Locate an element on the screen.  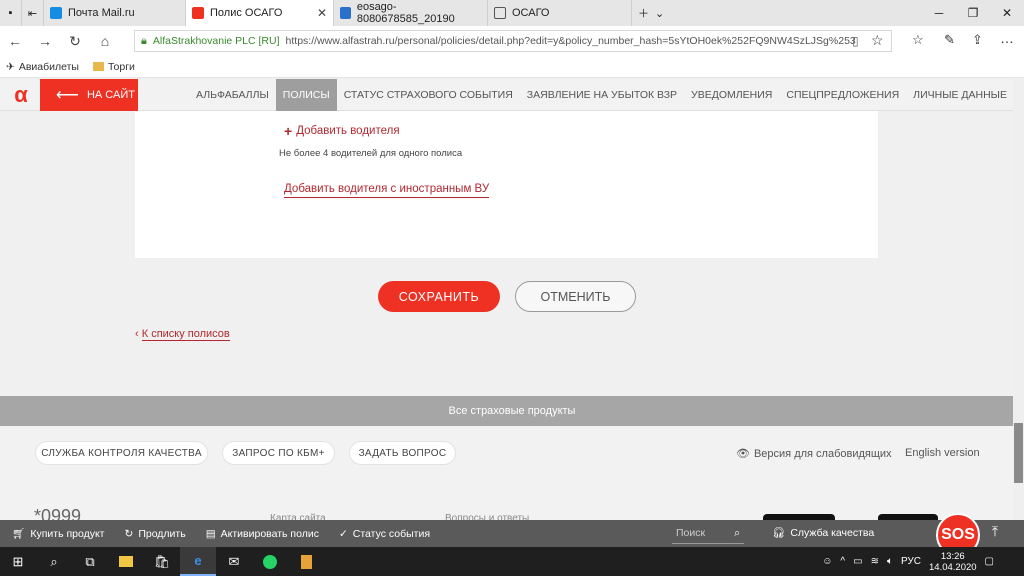
back-arrow-icon: ← is located at coordinates (15, 41).